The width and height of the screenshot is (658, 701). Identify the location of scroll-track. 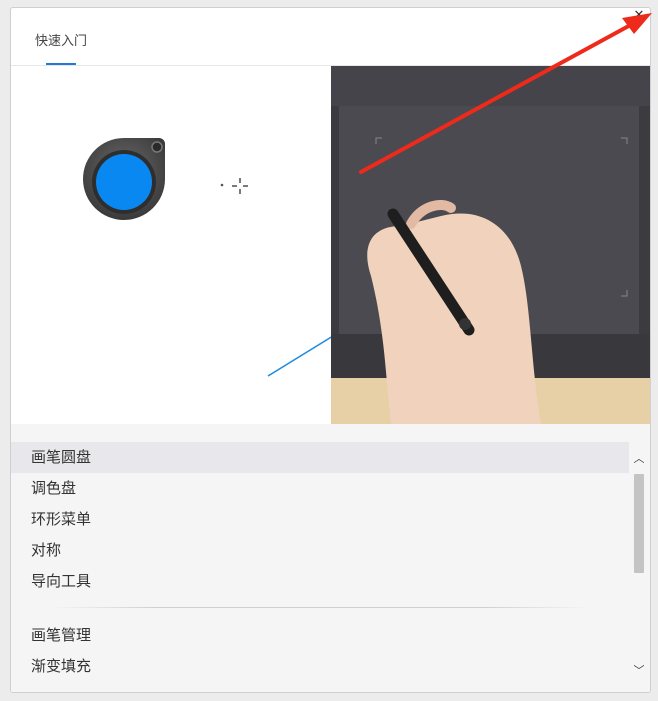
(639, 564).